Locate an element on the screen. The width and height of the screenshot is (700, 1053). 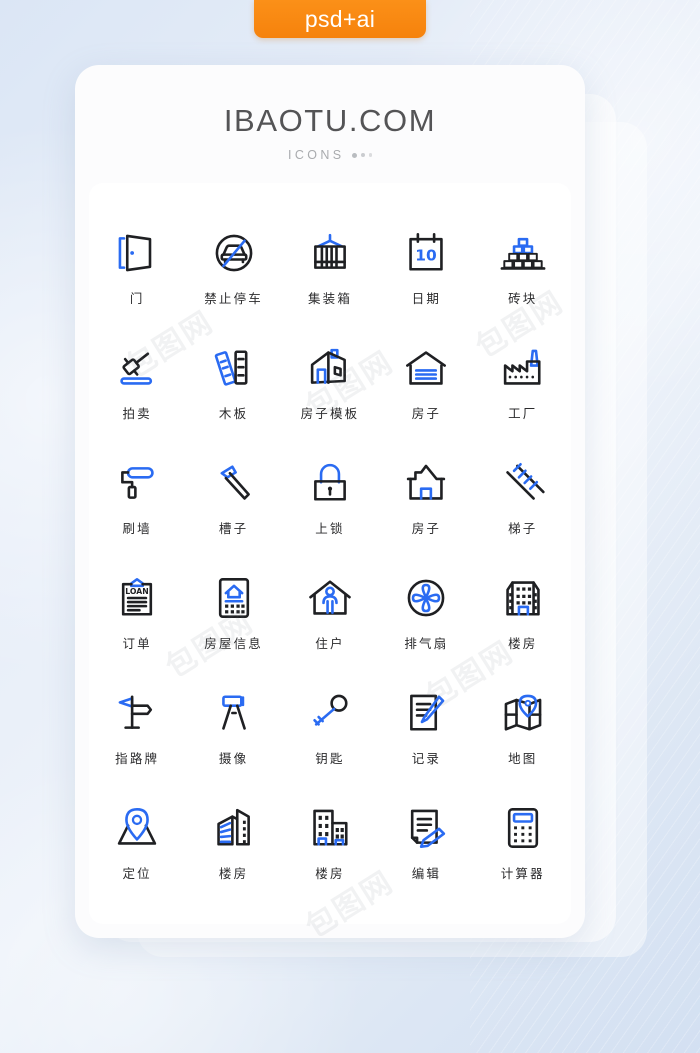
icon-cell-office-buildings: 楼房 is located at coordinates (233, 850).